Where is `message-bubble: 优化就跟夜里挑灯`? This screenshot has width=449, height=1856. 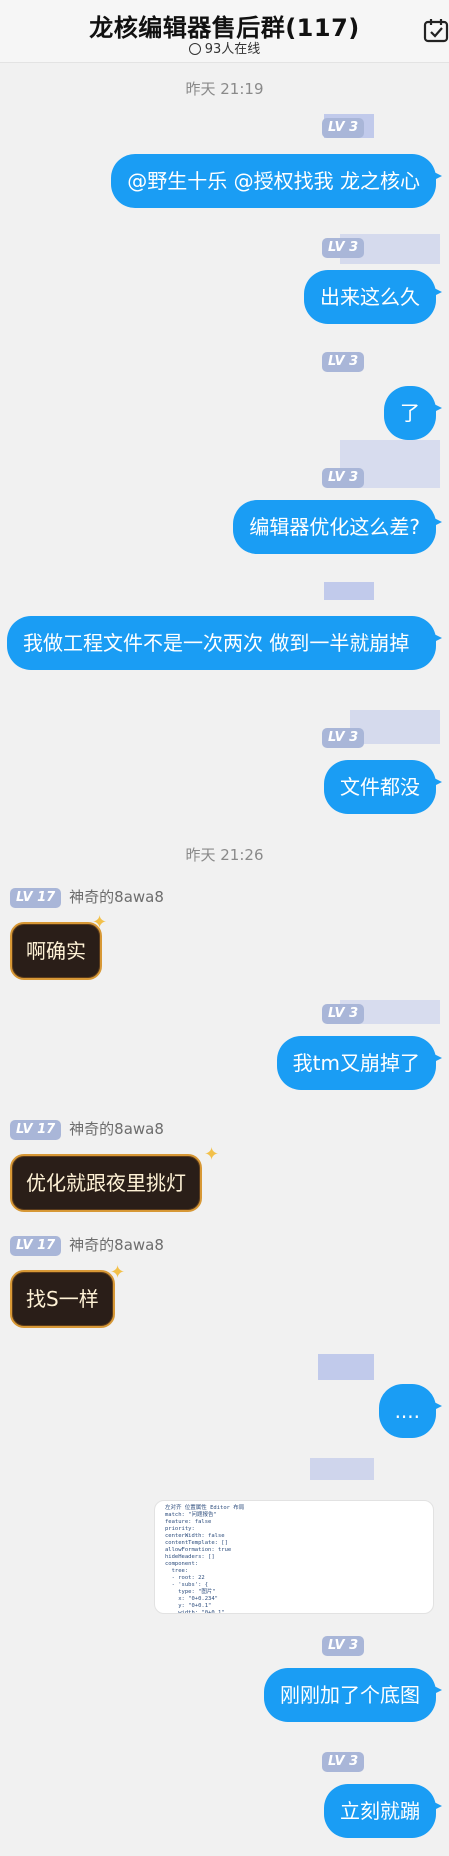
message-bubble: 优化就跟夜里挑灯 is located at coordinates (106, 1183).